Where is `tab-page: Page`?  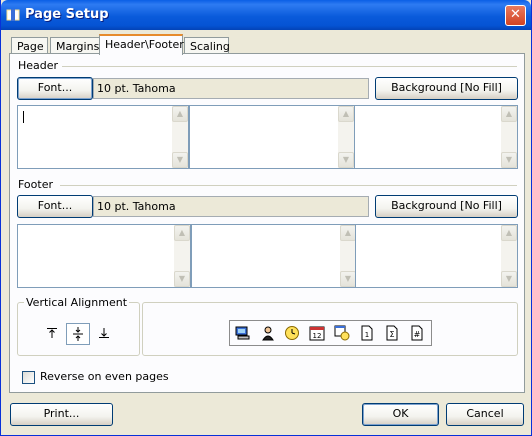 tab-page: Page is located at coordinates (29, 45).